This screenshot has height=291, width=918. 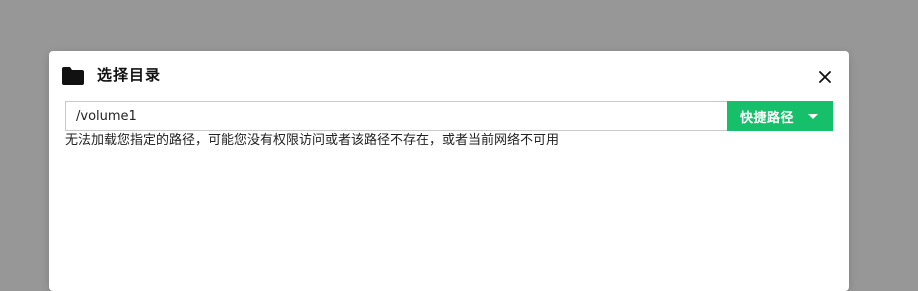 What do you see at coordinates (449, 76) in the screenshot?
I see `dialog-header: 选择目录` at bounding box center [449, 76].